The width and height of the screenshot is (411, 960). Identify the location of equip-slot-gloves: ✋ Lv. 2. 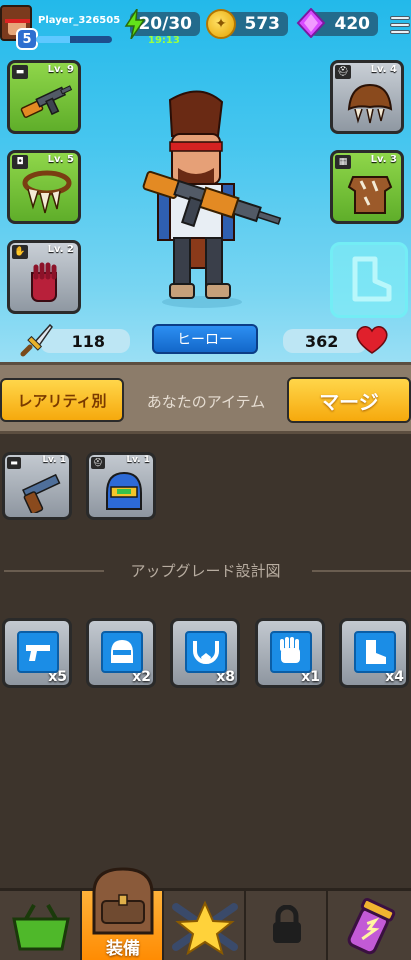
(44, 277).